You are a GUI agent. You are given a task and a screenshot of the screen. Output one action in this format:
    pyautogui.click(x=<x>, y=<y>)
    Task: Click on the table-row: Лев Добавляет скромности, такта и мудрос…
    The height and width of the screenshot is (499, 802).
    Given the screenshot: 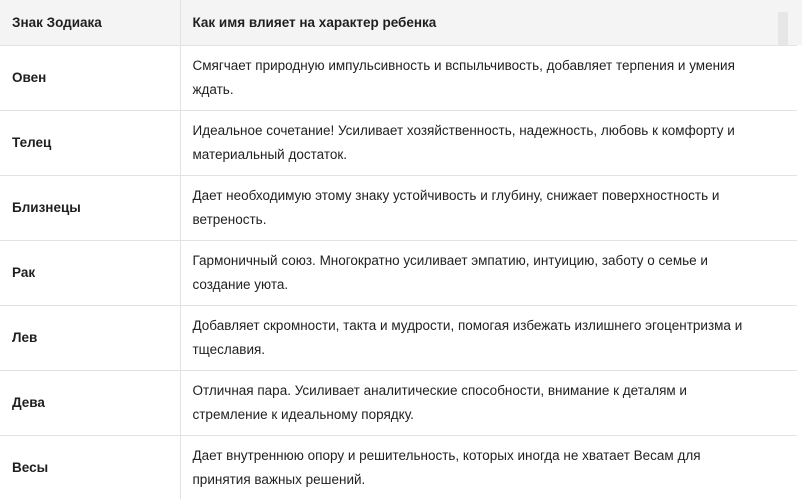 What is the action you would take?
    pyautogui.click(x=398, y=338)
    